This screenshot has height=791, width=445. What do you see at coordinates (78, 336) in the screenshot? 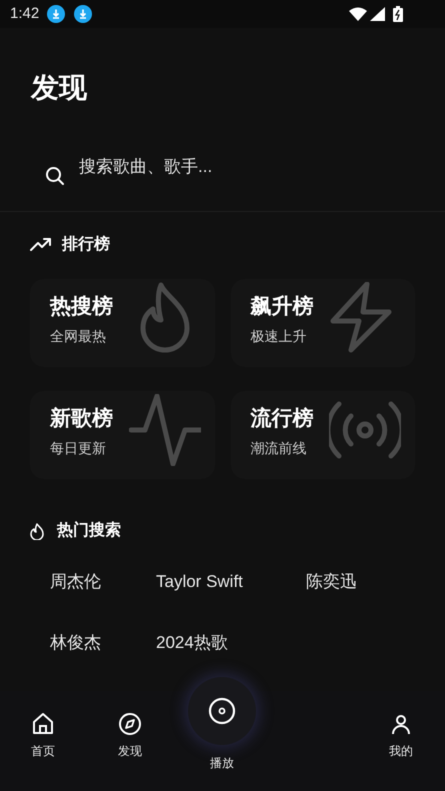
I see `card-subtitle: 全网最热` at bounding box center [78, 336].